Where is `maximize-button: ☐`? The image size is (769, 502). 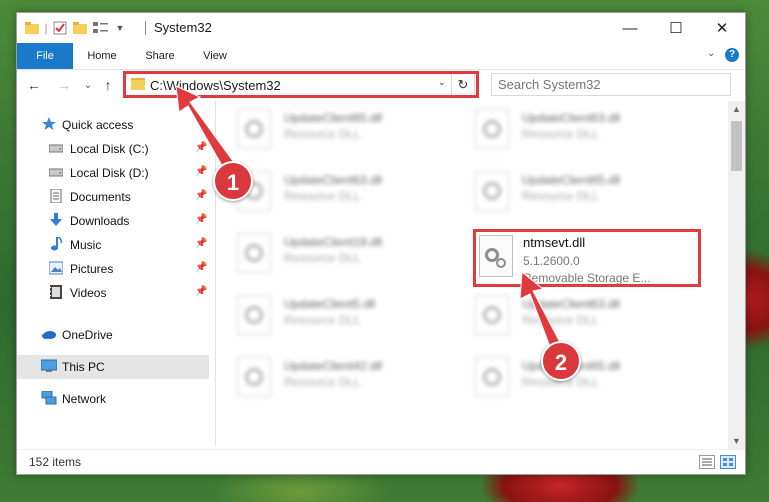 maximize-button: ☐ is located at coordinates (676, 28).